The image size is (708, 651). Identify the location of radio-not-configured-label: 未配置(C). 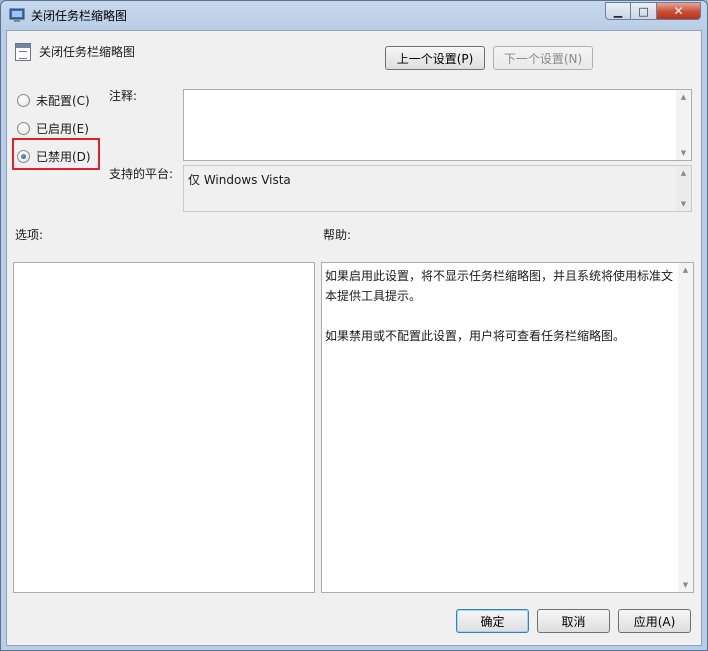
(63, 101).